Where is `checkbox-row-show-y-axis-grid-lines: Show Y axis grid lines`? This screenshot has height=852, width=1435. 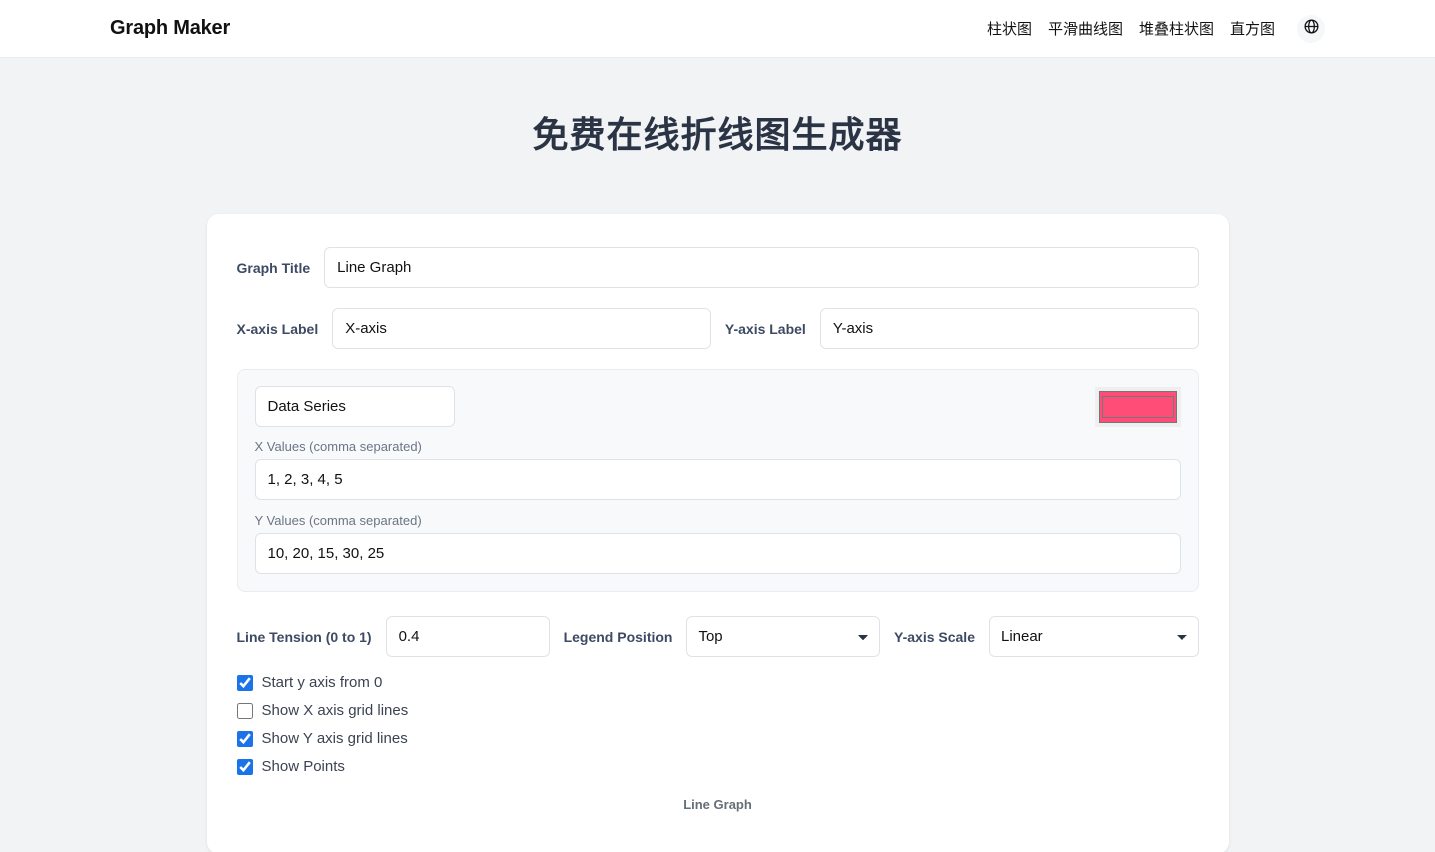
checkbox-row-show-y-axis-grid-lines: Show Y axis grid lines is located at coordinates (717, 738).